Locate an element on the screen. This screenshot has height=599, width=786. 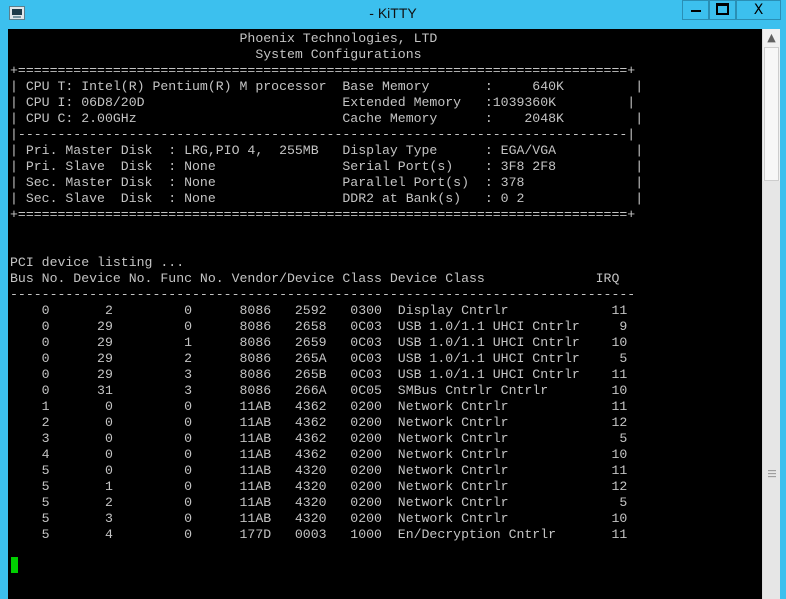
terminal-line: Phoenix Technologies, LTD is located at coordinates (224, 38).